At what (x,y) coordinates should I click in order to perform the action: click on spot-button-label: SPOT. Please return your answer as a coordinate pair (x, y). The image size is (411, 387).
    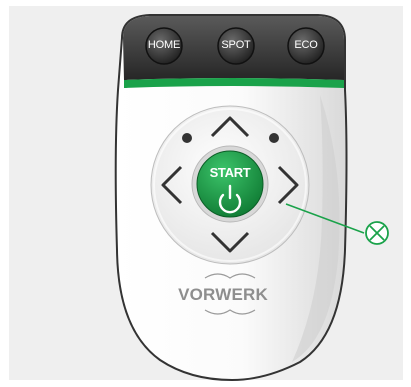
    Looking at the image, I should click on (236, 45).